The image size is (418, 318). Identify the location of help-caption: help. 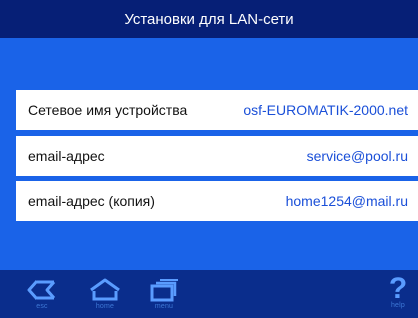
(398, 305).